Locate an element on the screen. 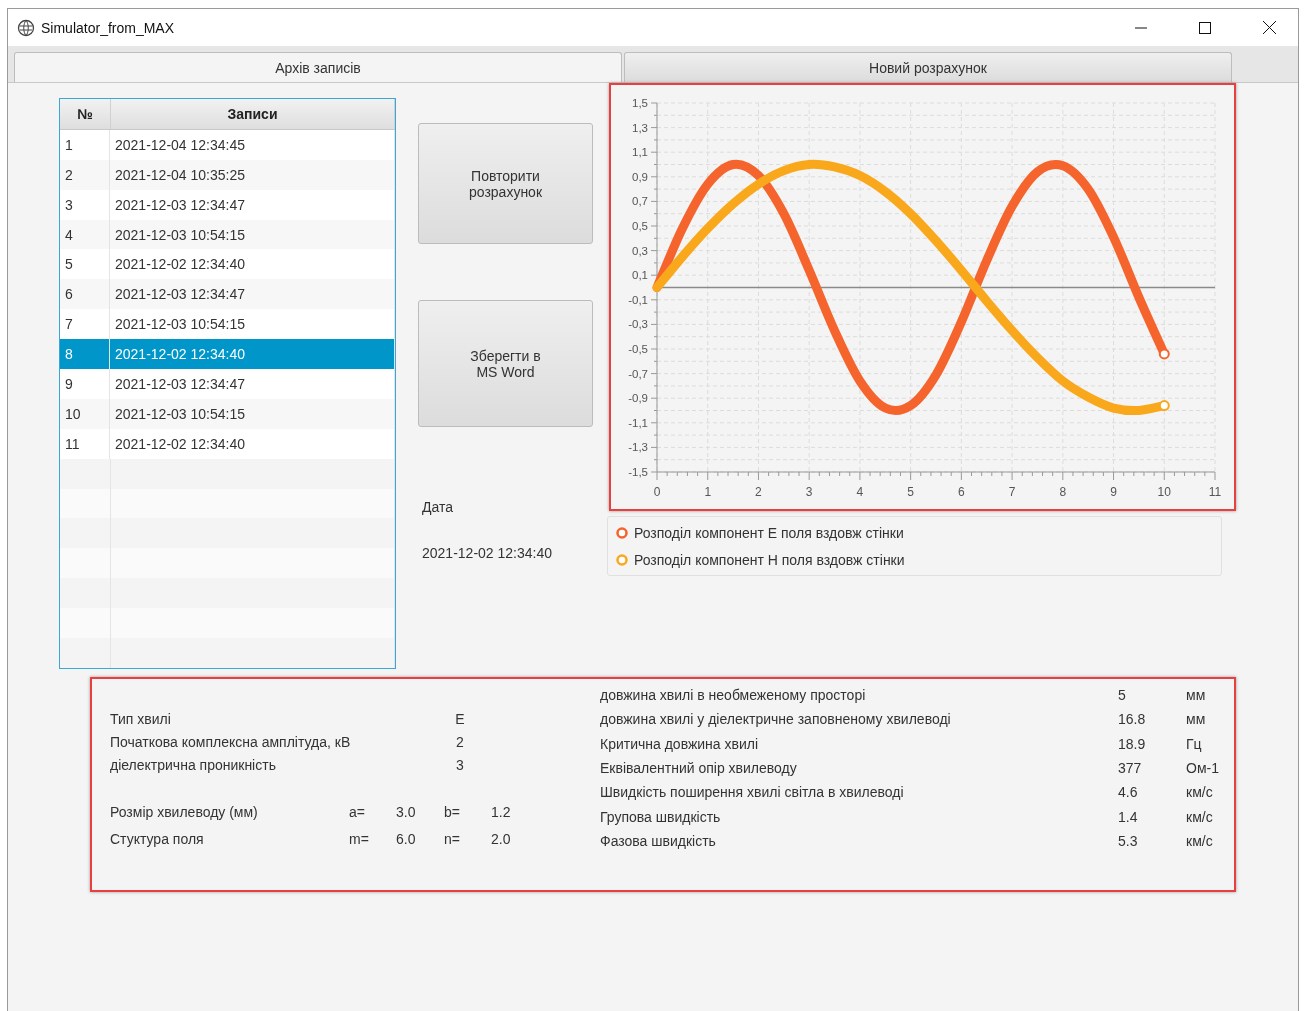 Image resolution: width=1308 pixels, height=1011 pixels. result-unit: Ом-1 is located at coordinates (1202, 768).